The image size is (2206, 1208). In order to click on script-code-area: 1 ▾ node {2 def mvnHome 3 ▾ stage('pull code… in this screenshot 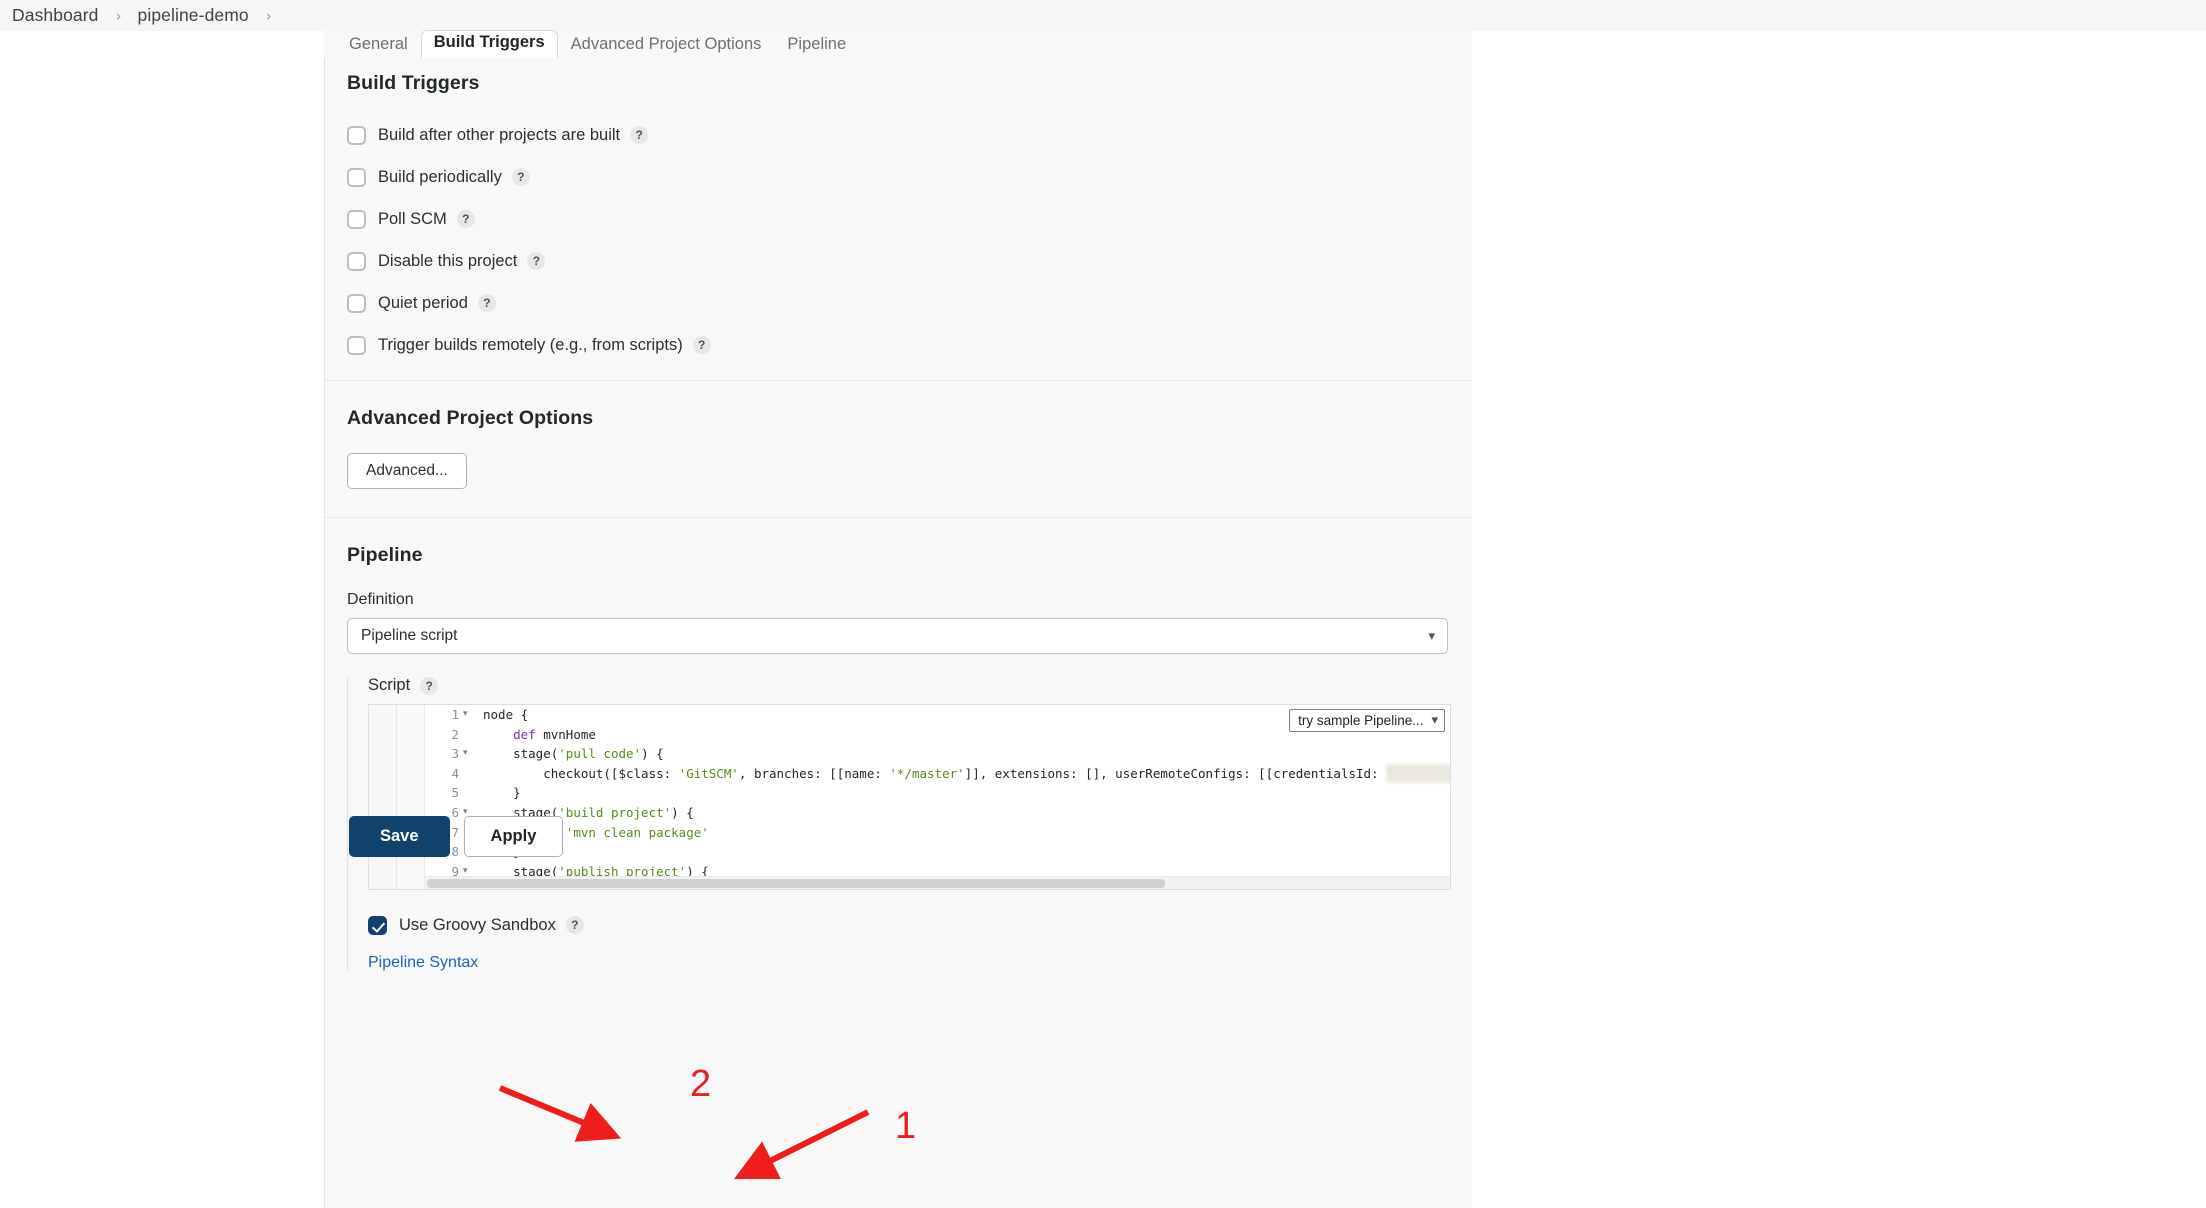, I will do `click(937, 797)`.